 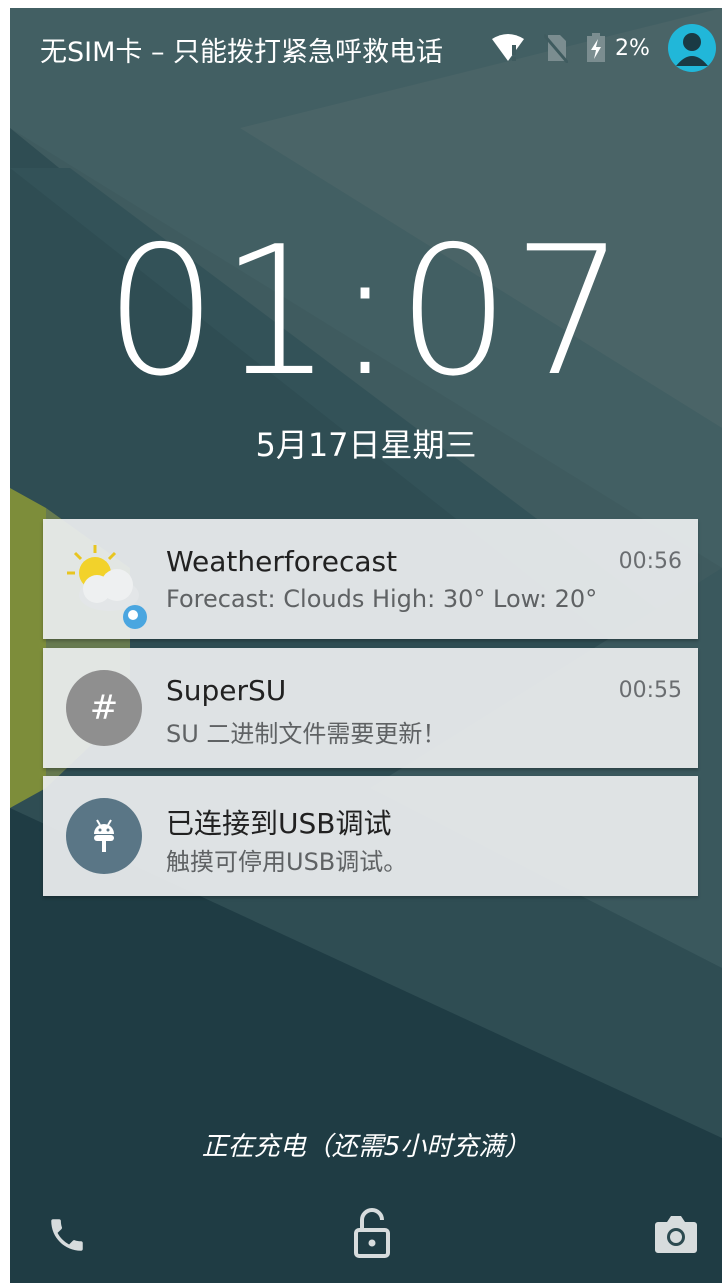 I want to click on no-sim-icon, so click(x=556, y=48).